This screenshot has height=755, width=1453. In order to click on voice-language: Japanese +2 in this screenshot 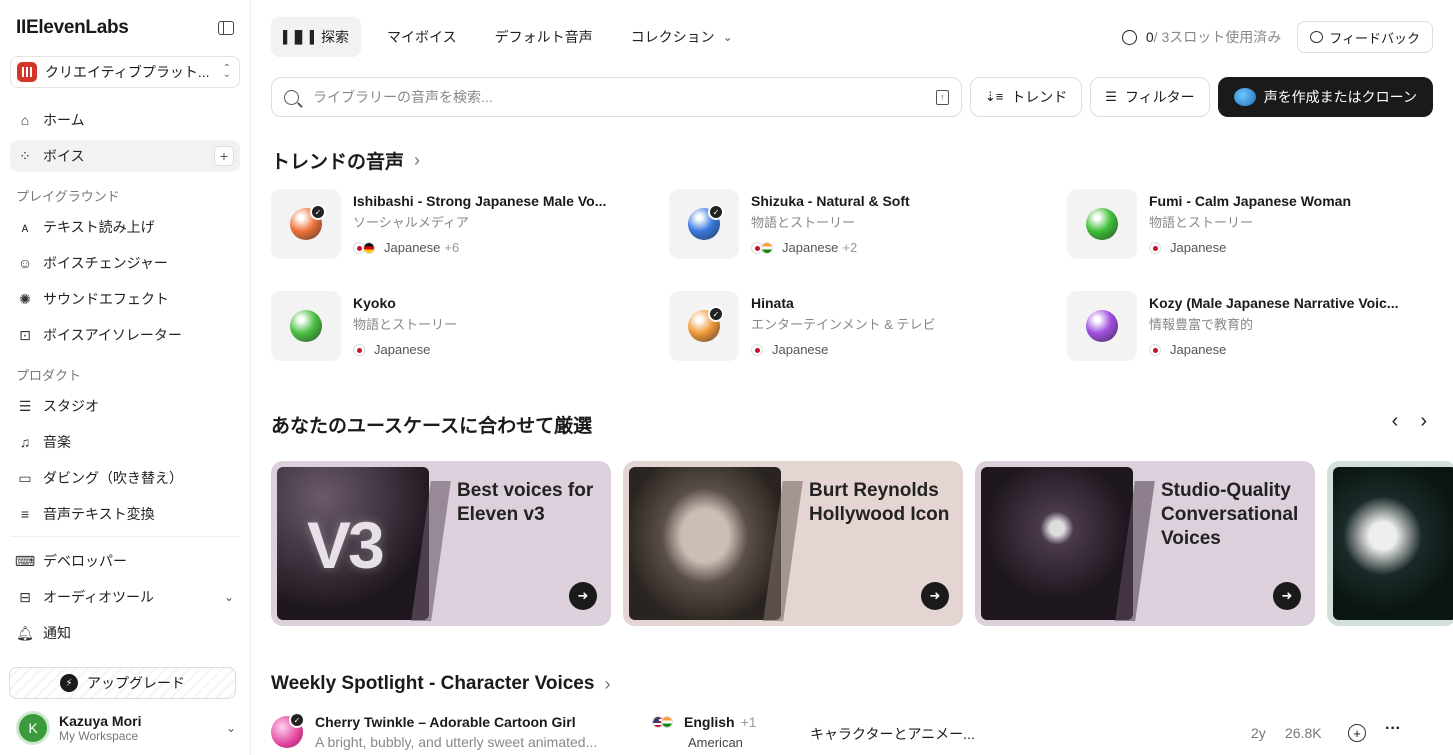, I will do `click(830, 247)`.